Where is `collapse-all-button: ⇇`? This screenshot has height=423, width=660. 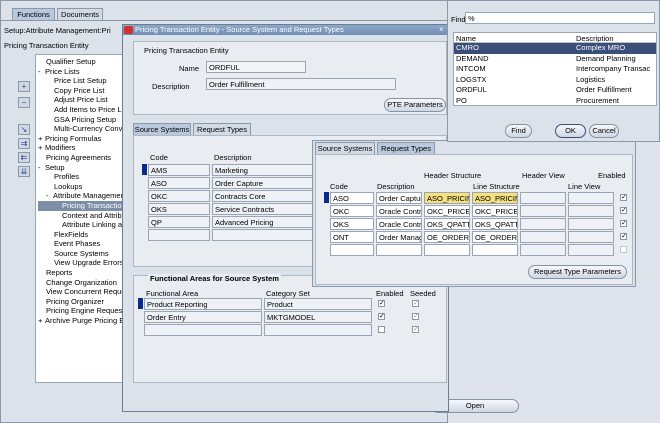 collapse-all-button: ⇇ is located at coordinates (24, 157).